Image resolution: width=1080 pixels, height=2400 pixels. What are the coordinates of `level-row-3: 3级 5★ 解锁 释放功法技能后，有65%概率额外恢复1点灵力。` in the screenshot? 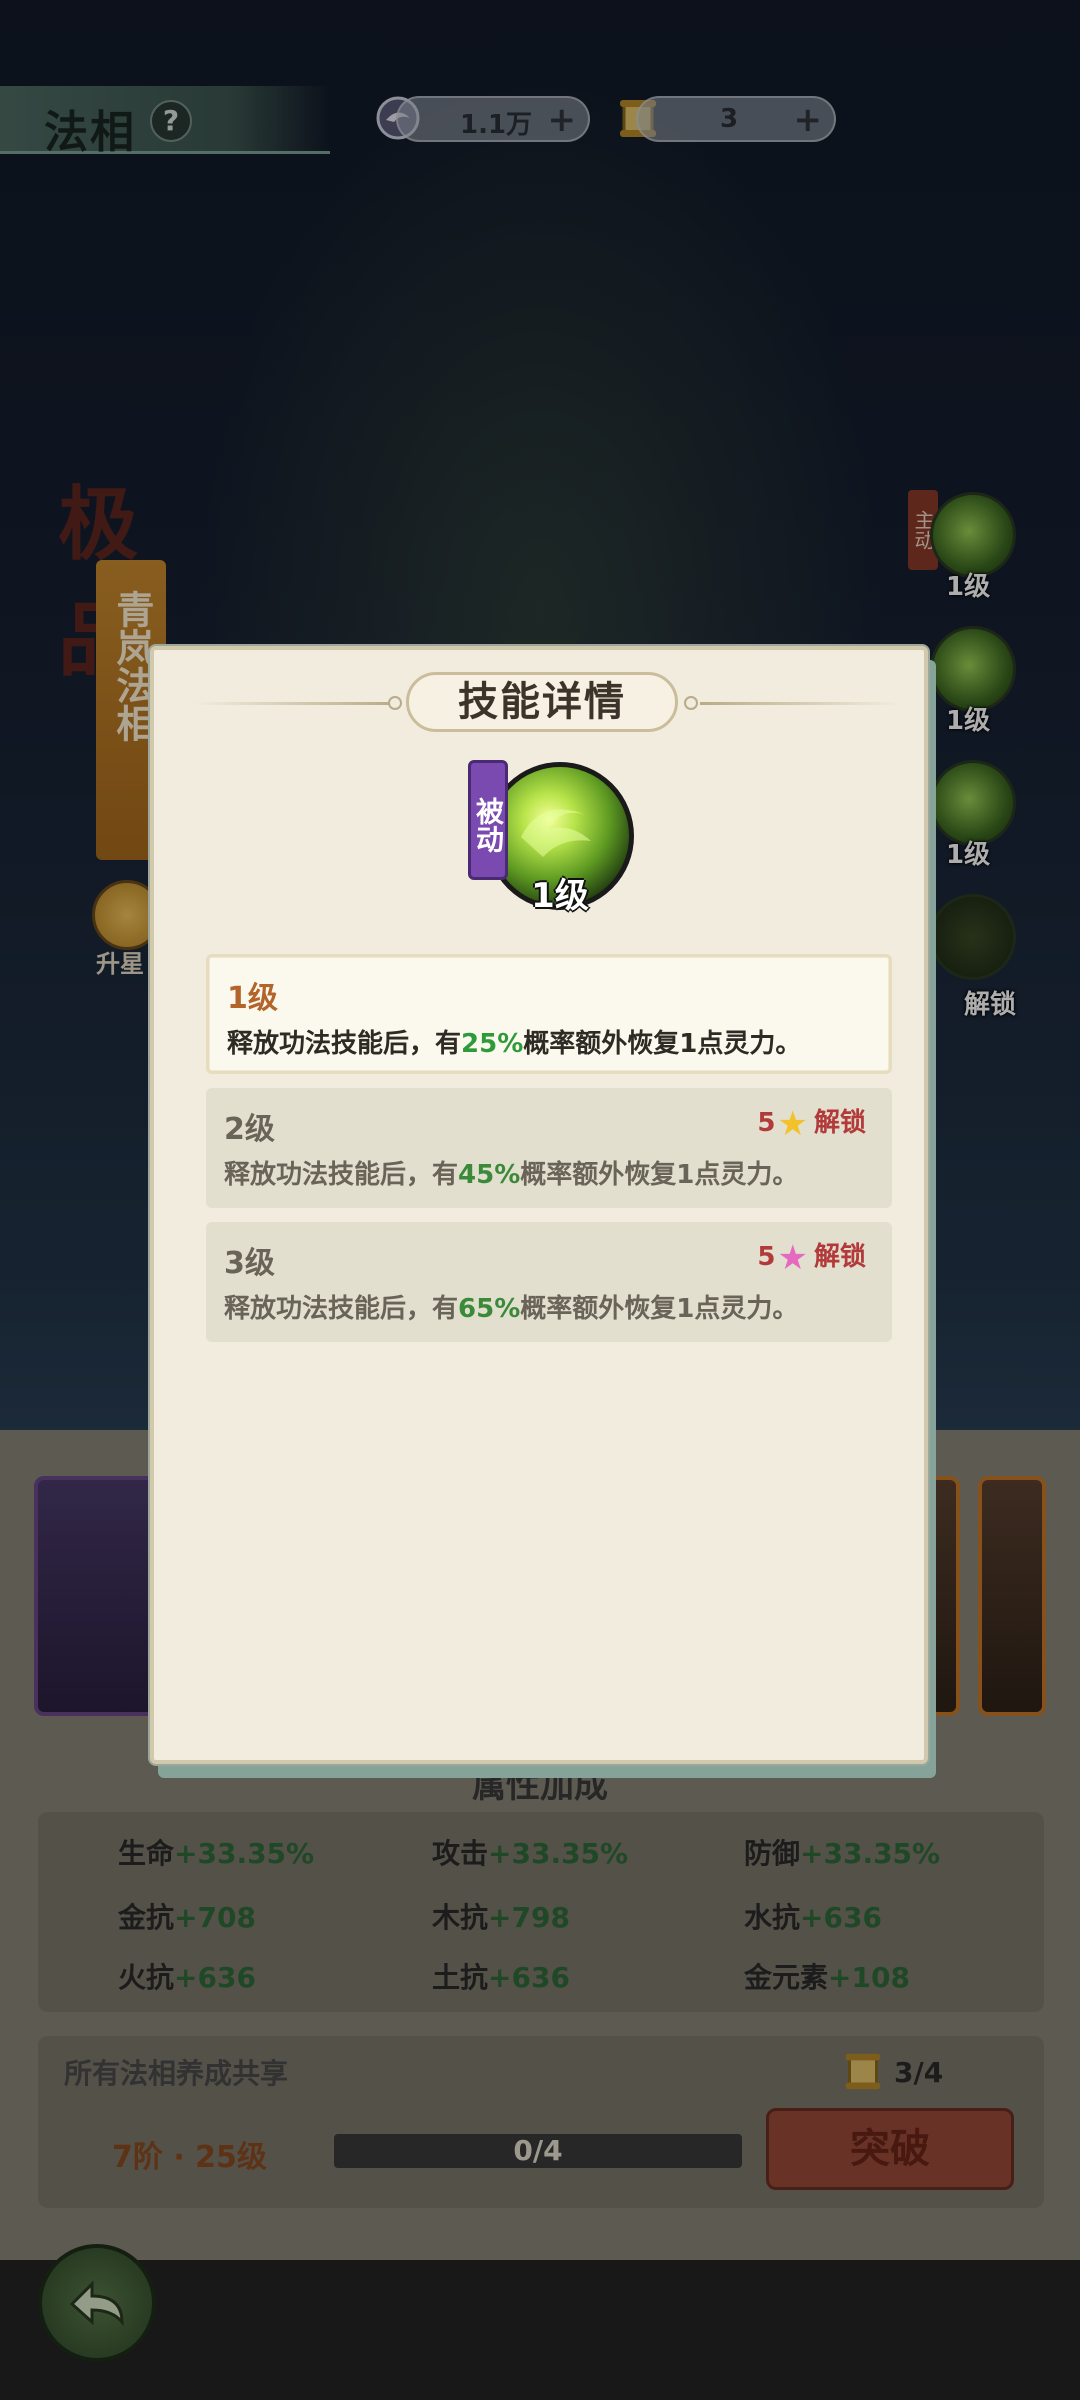 It's located at (549, 1282).